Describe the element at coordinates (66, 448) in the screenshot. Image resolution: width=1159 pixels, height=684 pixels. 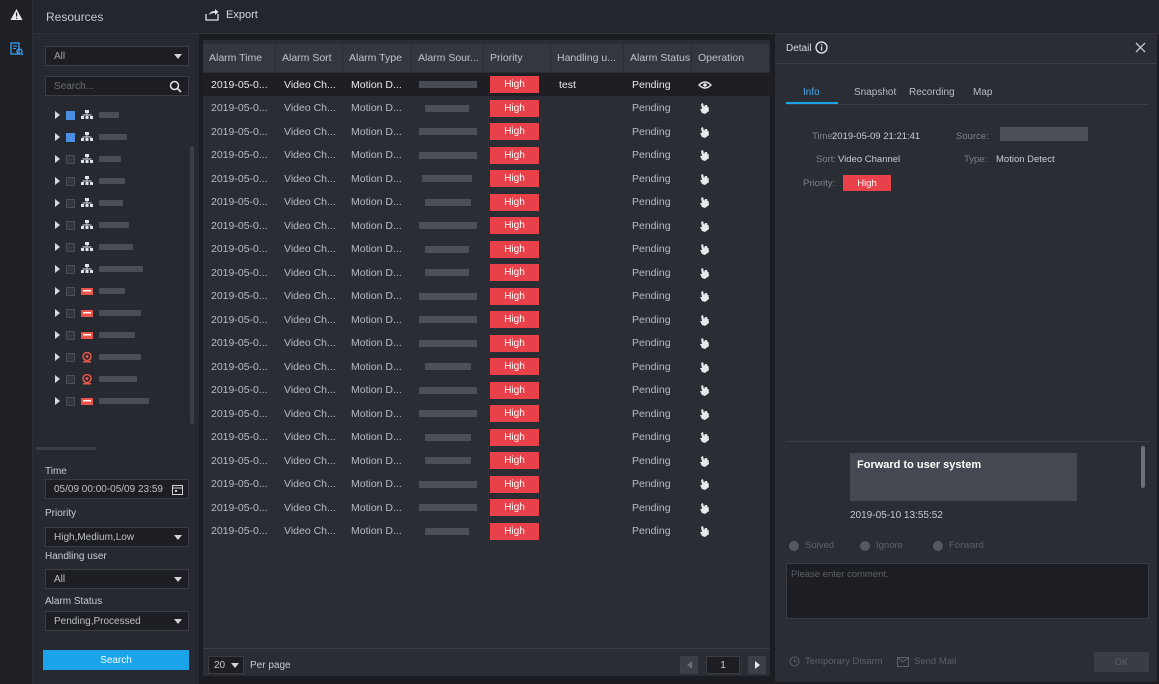
I see `tree-h-scrollbar` at that location.